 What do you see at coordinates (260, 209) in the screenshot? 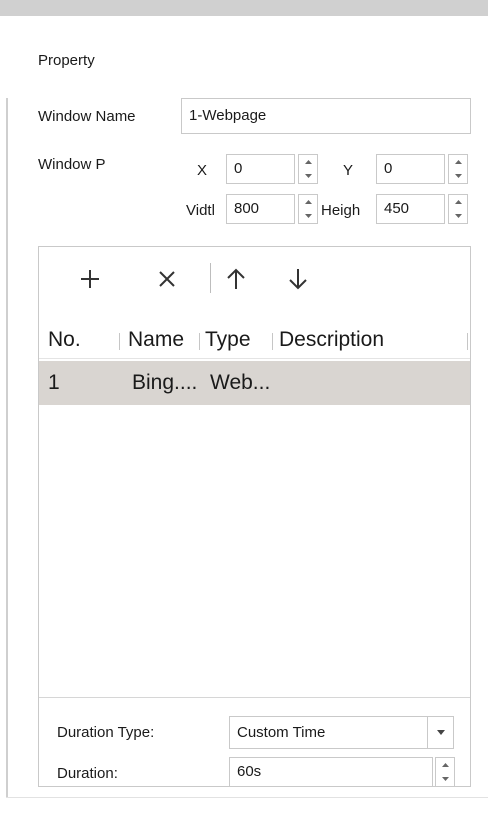
I see `width-input: 800` at bounding box center [260, 209].